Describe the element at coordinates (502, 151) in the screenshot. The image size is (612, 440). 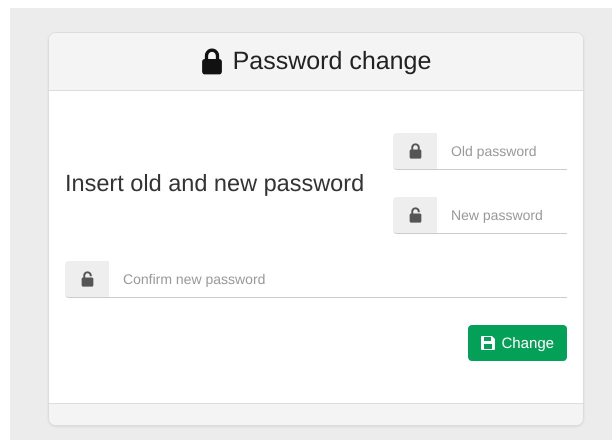
I see `password-field: Old password` at that location.